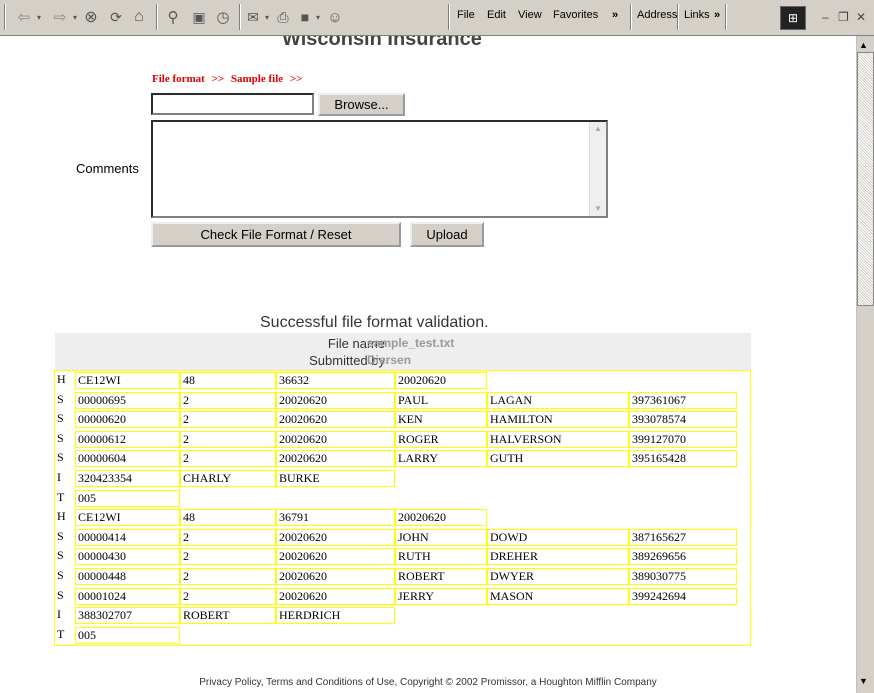 Image resolution: width=874 pixels, height=693 pixels. What do you see at coordinates (223, 17) in the screenshot?
I see `history-icon: ◷` at bounding box center [223, 17].